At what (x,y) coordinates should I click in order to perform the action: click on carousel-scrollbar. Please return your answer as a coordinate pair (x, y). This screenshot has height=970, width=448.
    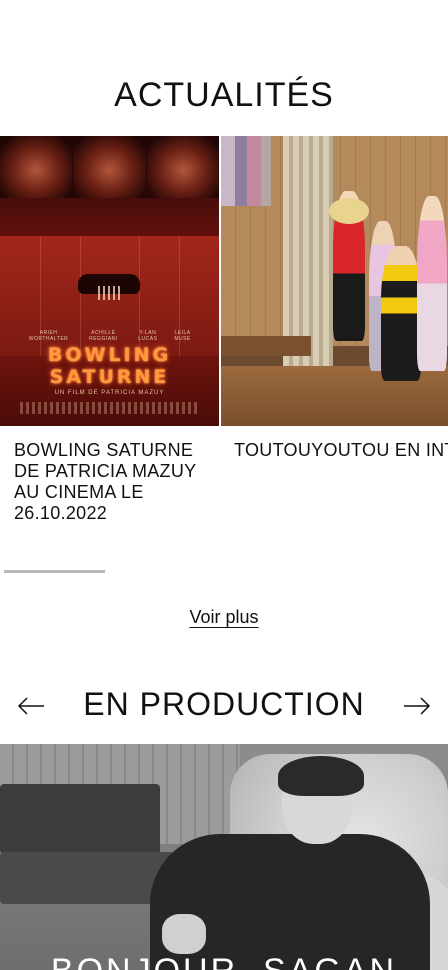
    Looking at the image, I should click on (54, 571).